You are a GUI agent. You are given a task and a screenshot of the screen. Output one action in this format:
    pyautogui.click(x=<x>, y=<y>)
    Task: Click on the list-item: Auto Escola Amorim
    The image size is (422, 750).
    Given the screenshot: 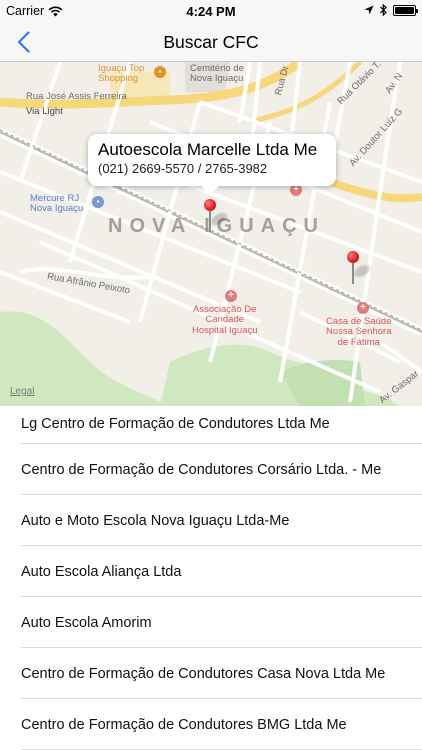 What is the action you would take?
    pyautogui.click(x=211, y=622)
    